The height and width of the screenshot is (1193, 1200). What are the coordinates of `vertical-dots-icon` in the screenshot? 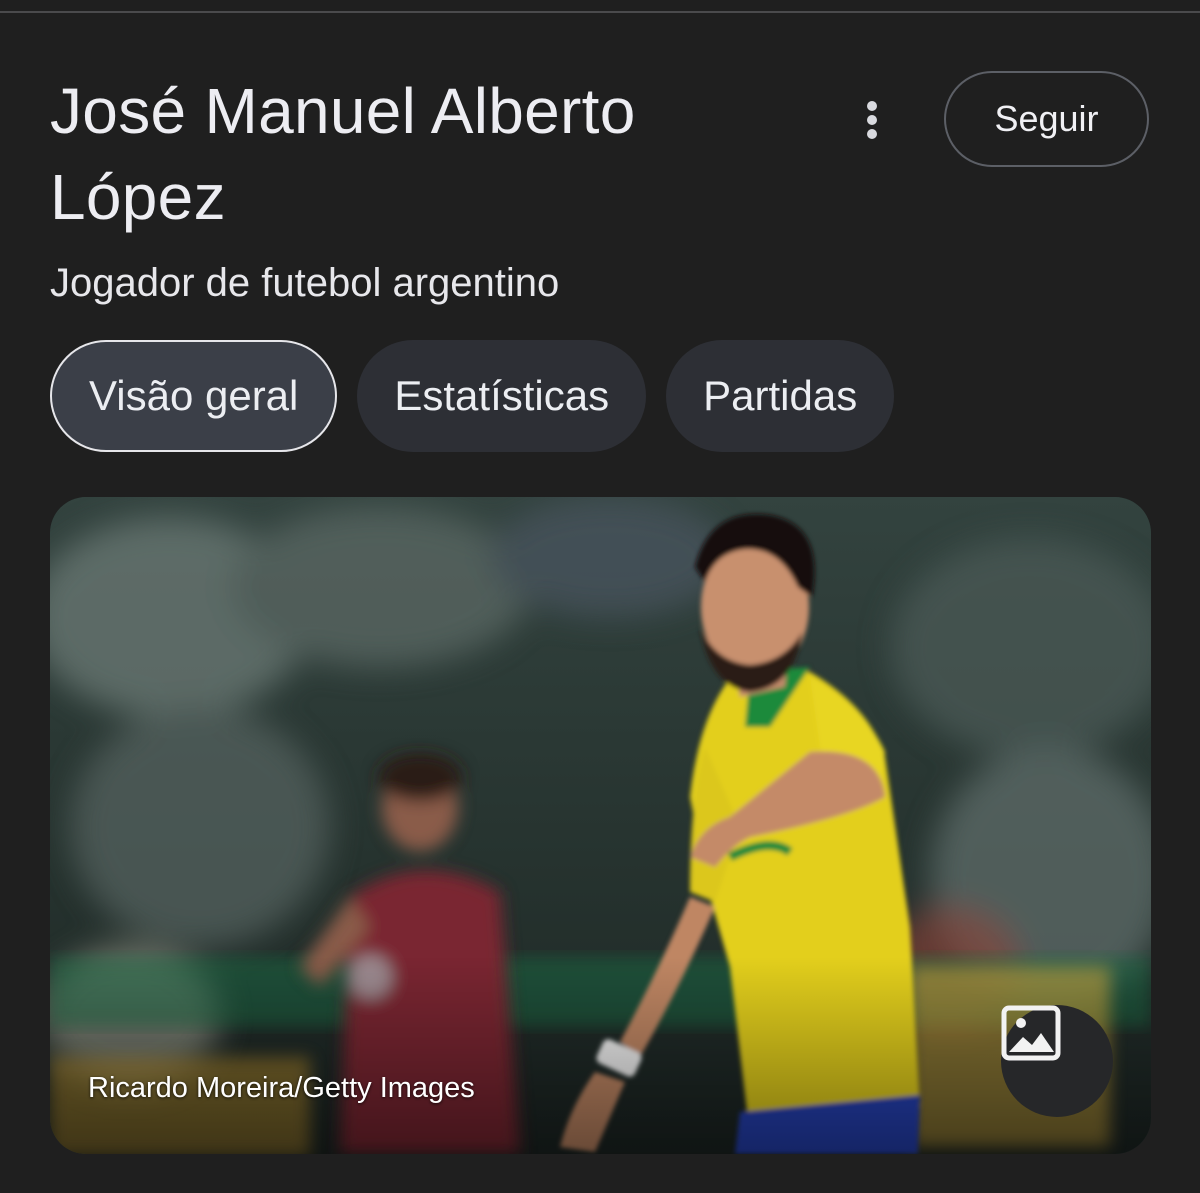 It's located at (872, 120).